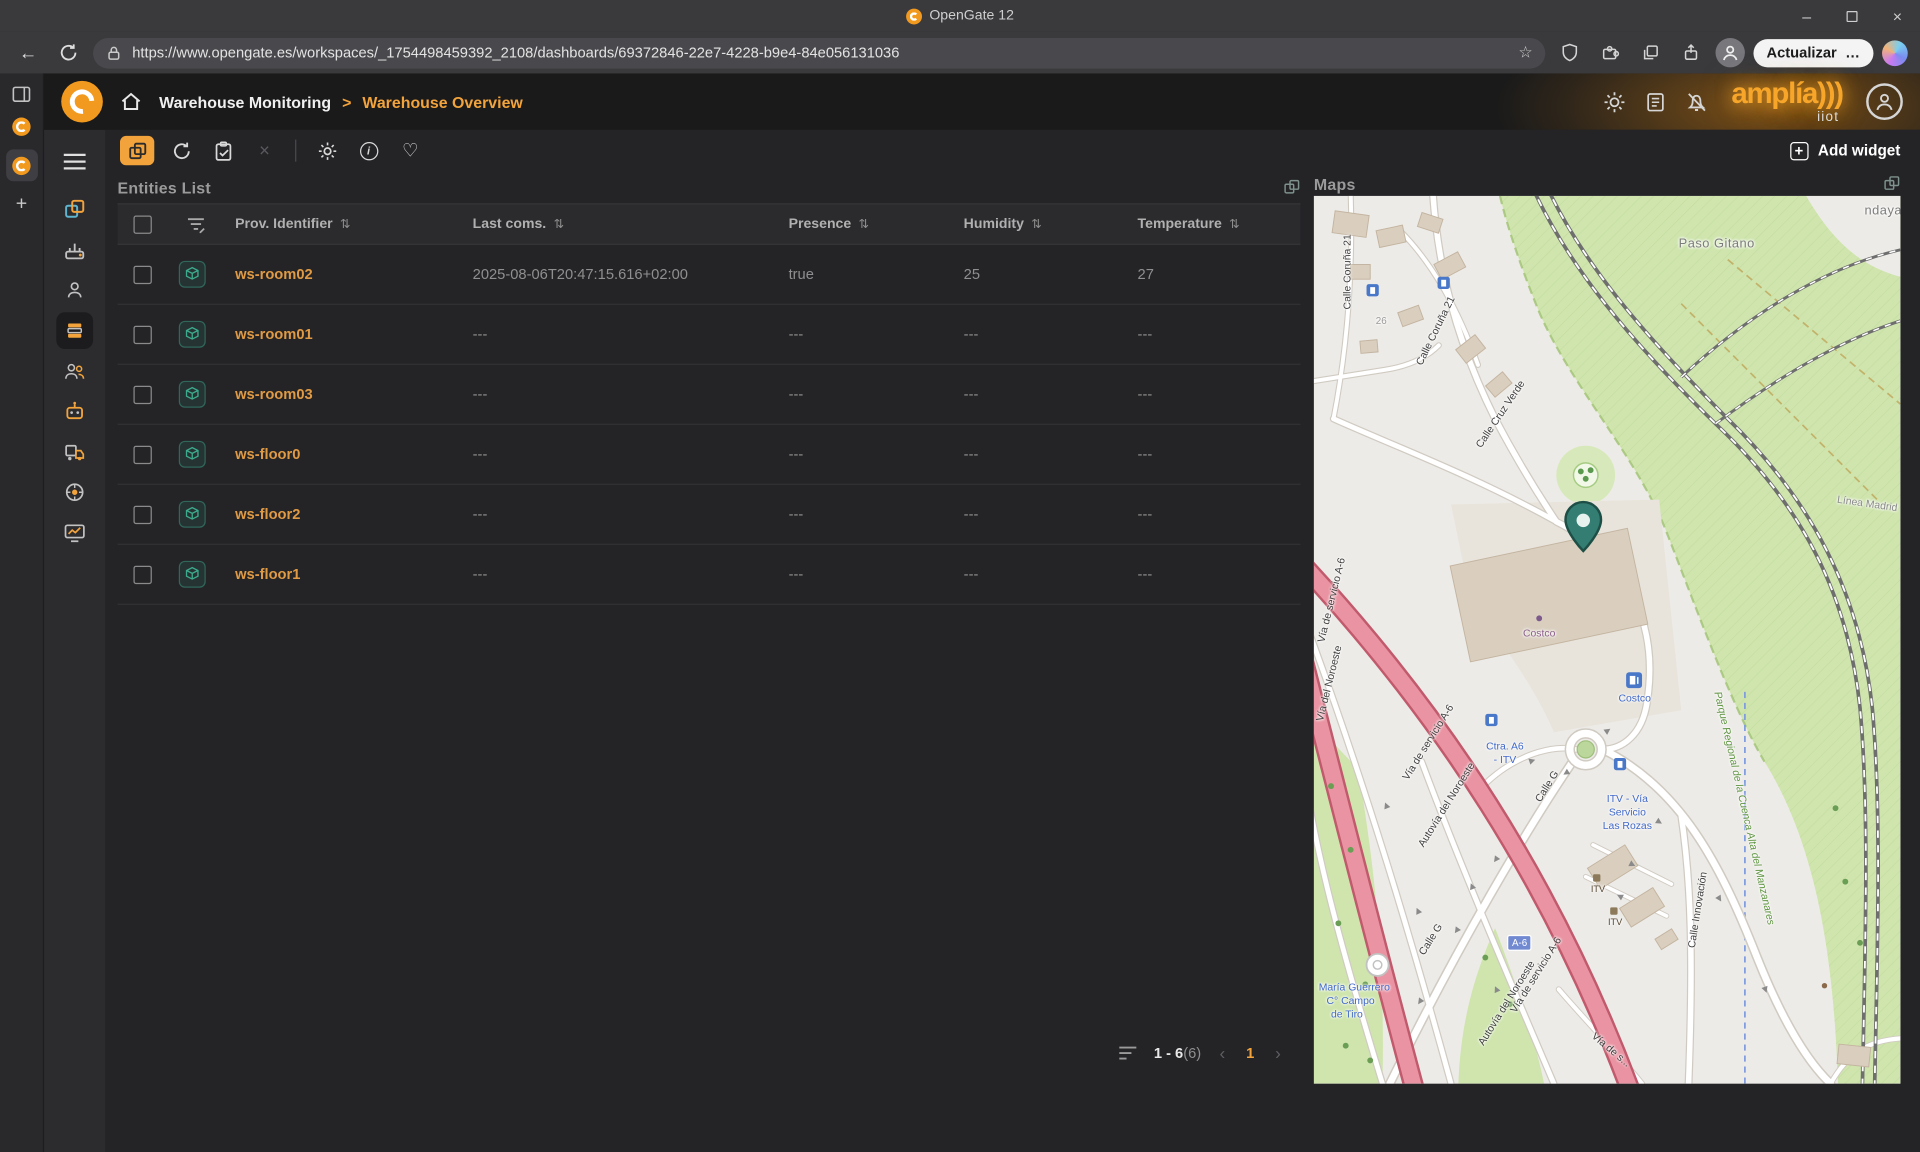  Describe the element at coordinates (1012, 151) in the screenshot. I see `dashboard-toolbar: × i ♡ + Add widget` at that location.